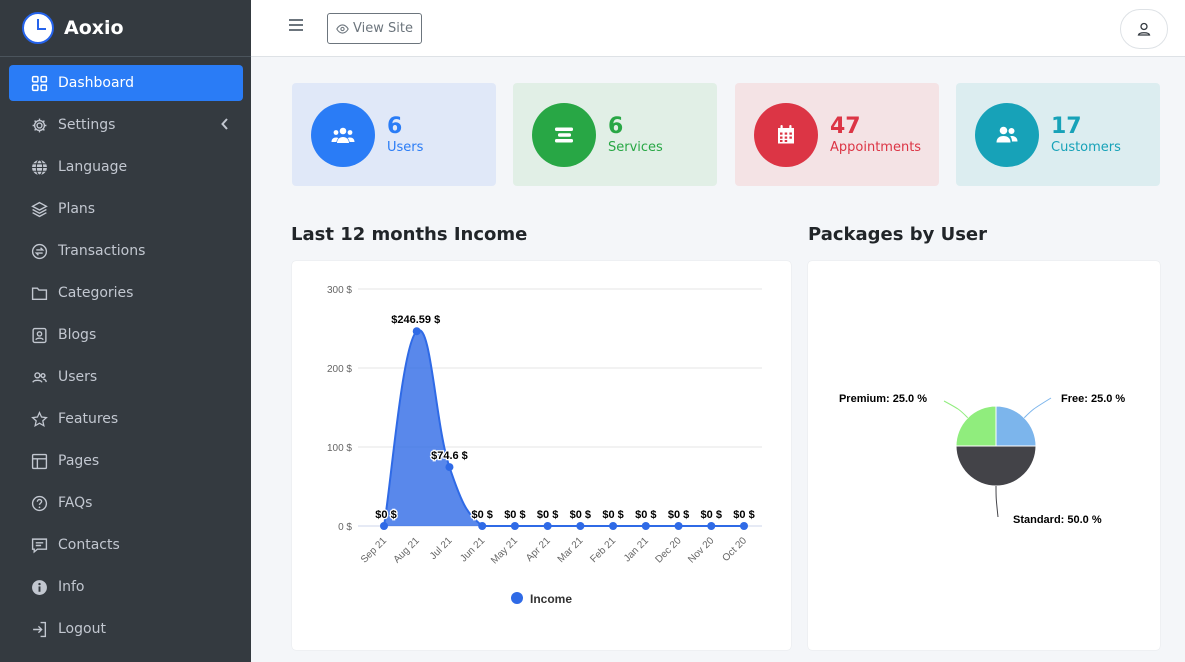 This screenshot has width=1185, height=662. I want to click on dashboard-grid-icon, so click(39, 83).